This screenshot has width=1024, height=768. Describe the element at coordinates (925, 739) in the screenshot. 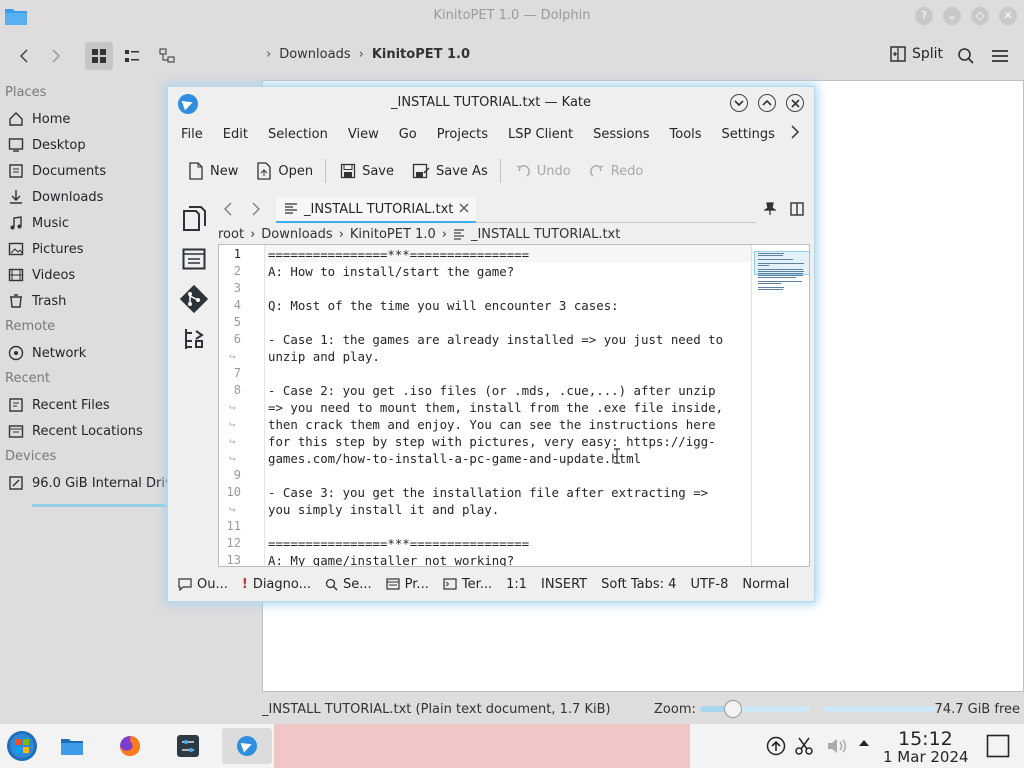

I see `clock-time: 15:12` at that location.